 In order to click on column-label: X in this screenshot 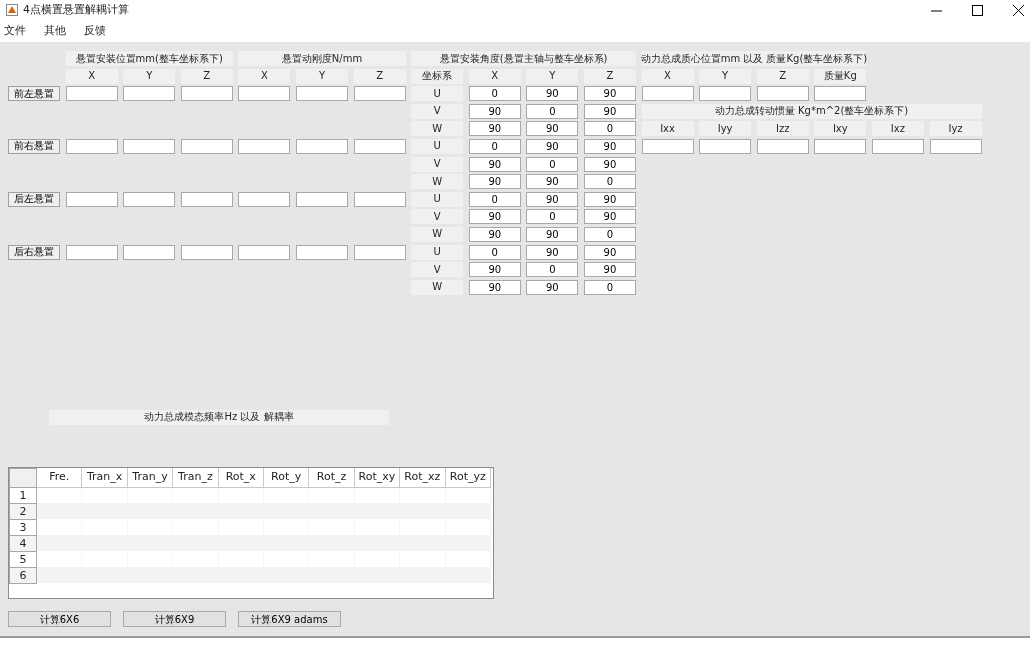, I will do `click(494, 76)`.